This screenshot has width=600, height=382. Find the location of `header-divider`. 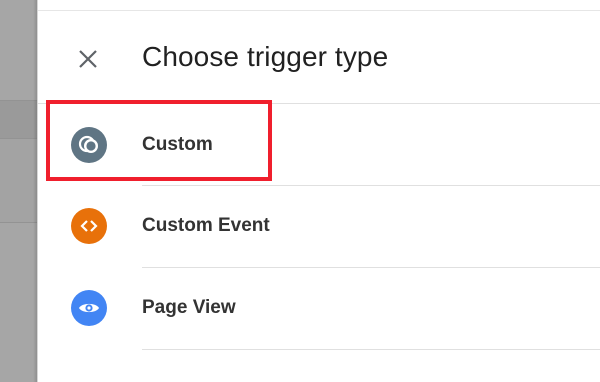

header-divider is located at coordinates (319, 103).